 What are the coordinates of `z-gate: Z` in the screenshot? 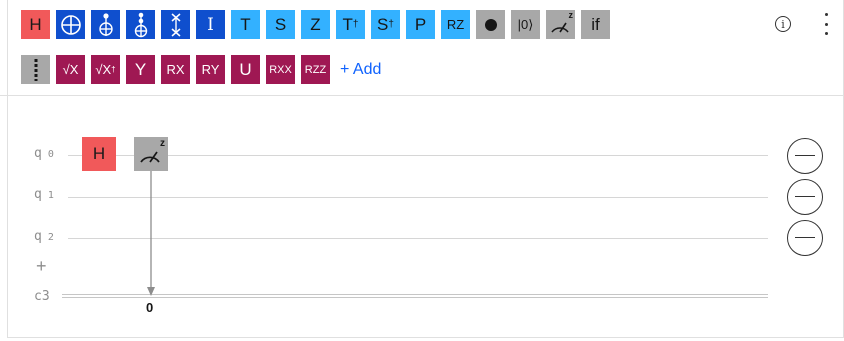 It's located at (315, 24).